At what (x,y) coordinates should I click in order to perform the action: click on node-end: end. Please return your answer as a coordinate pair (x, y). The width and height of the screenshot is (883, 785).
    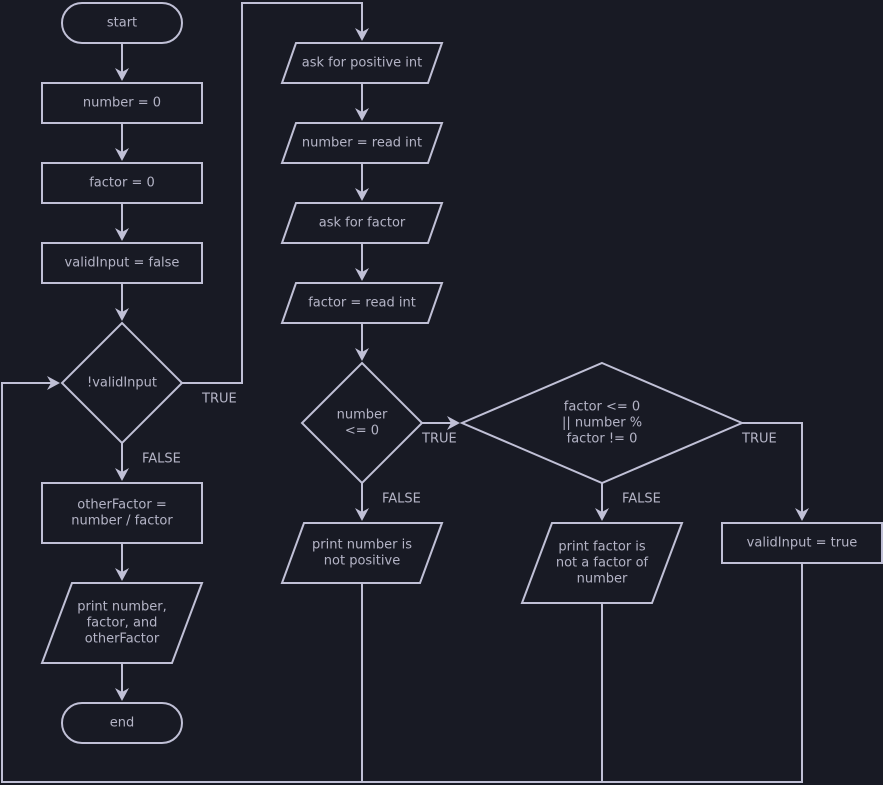
    Looking at the image, I should click on (122, 723).